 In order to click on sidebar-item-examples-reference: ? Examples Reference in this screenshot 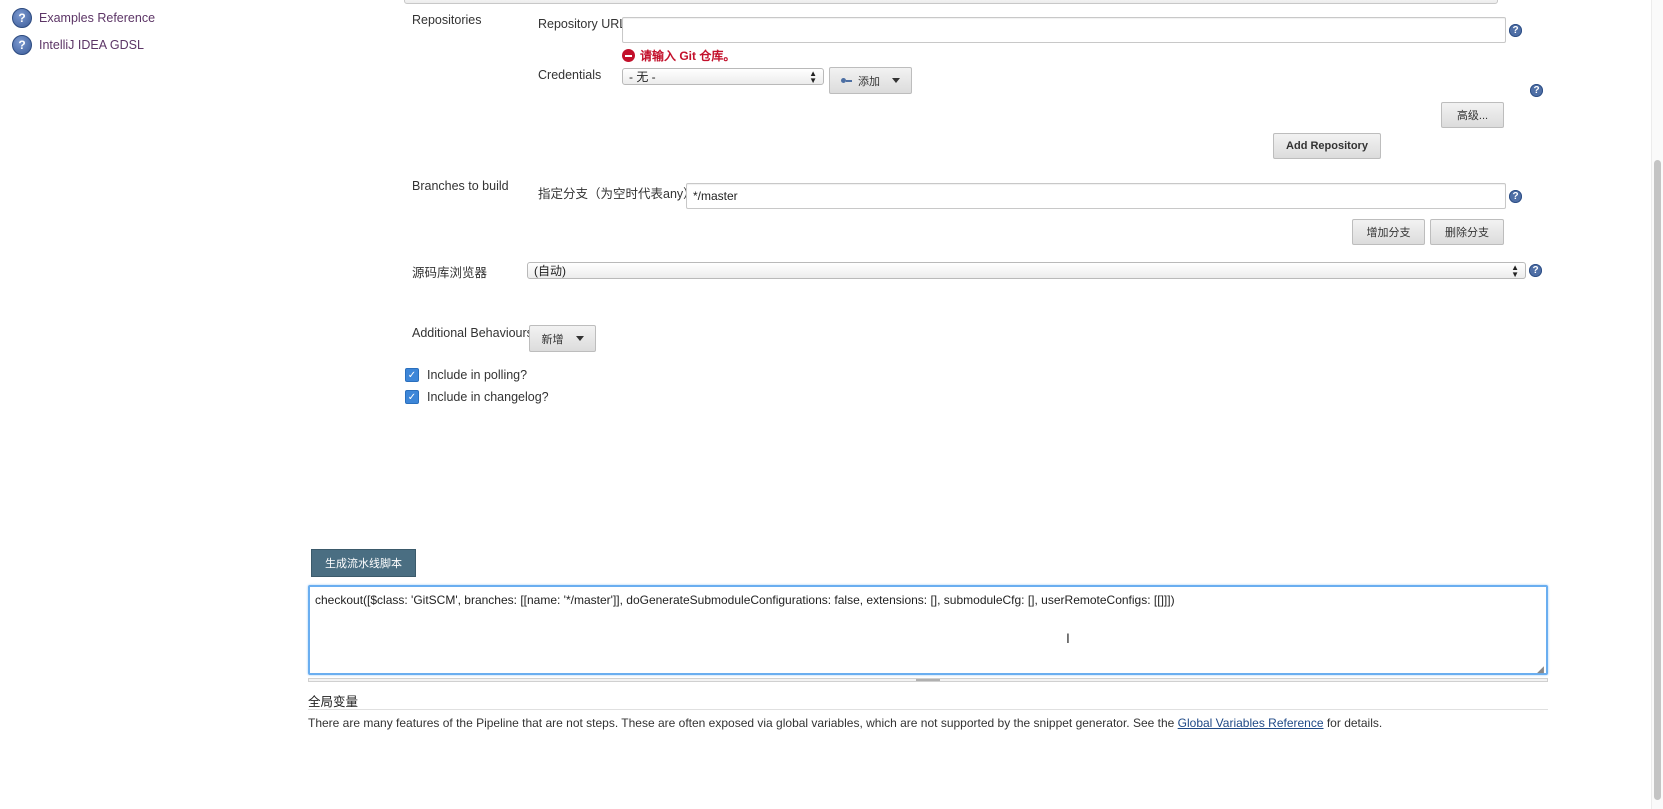, I will do `click(83, 18)`.